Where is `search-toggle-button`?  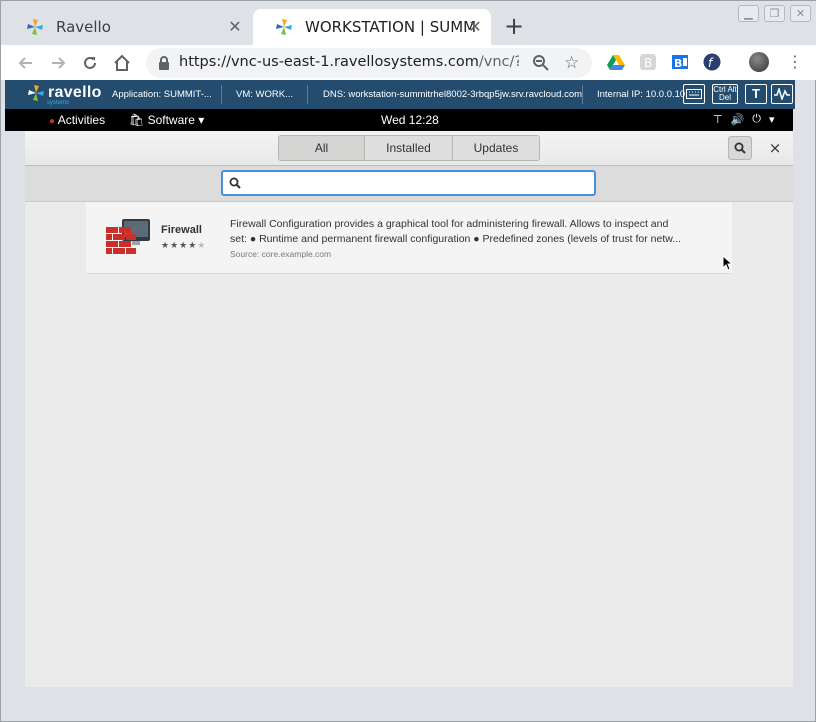
search-toggle-button is located at coordinates (740, 148).